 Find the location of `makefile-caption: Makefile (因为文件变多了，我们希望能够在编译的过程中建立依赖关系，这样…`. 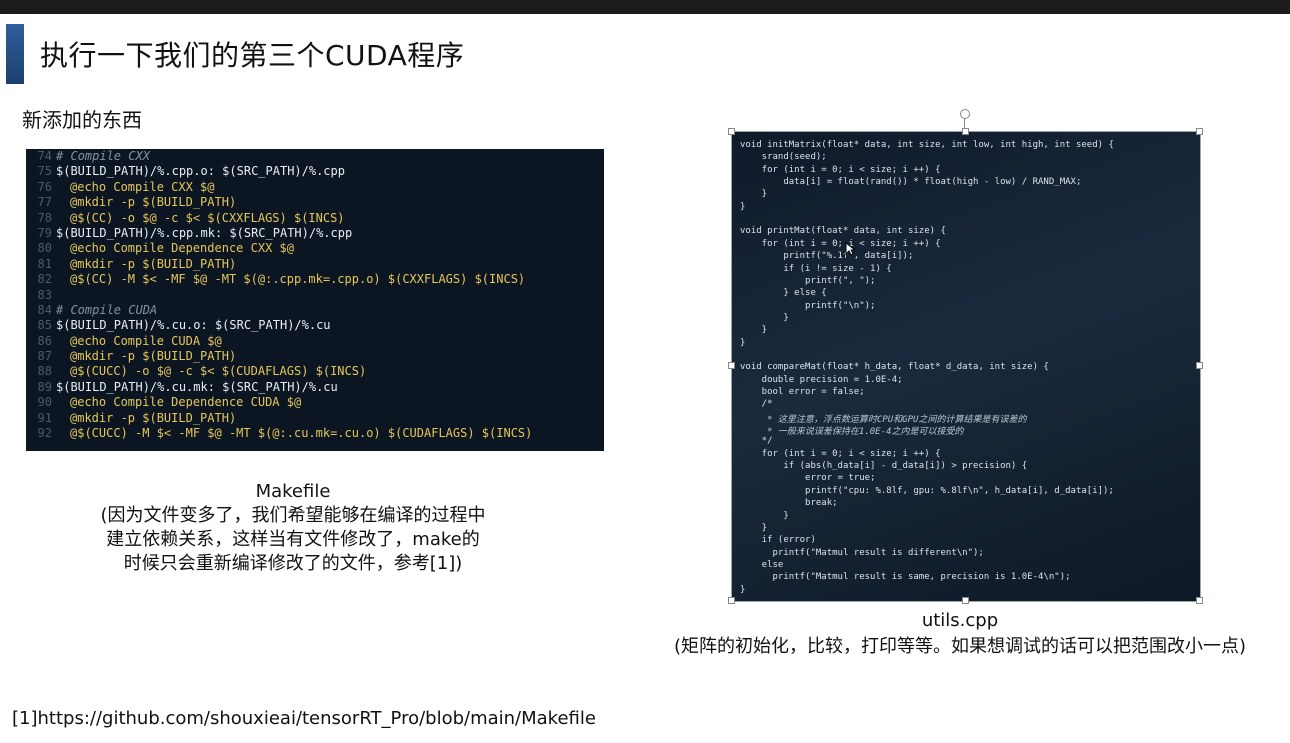

makefile-caption: Makefile (因为文件变多了，我们希望能够在编译的过程中建立依赖关系，这样… is located at coordinates (293, 528).